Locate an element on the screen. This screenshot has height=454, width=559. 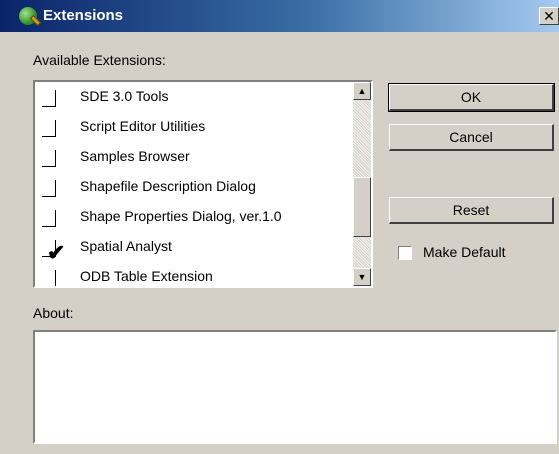
extension-label: Spatial Analyst is located at coordinates (126, 246).